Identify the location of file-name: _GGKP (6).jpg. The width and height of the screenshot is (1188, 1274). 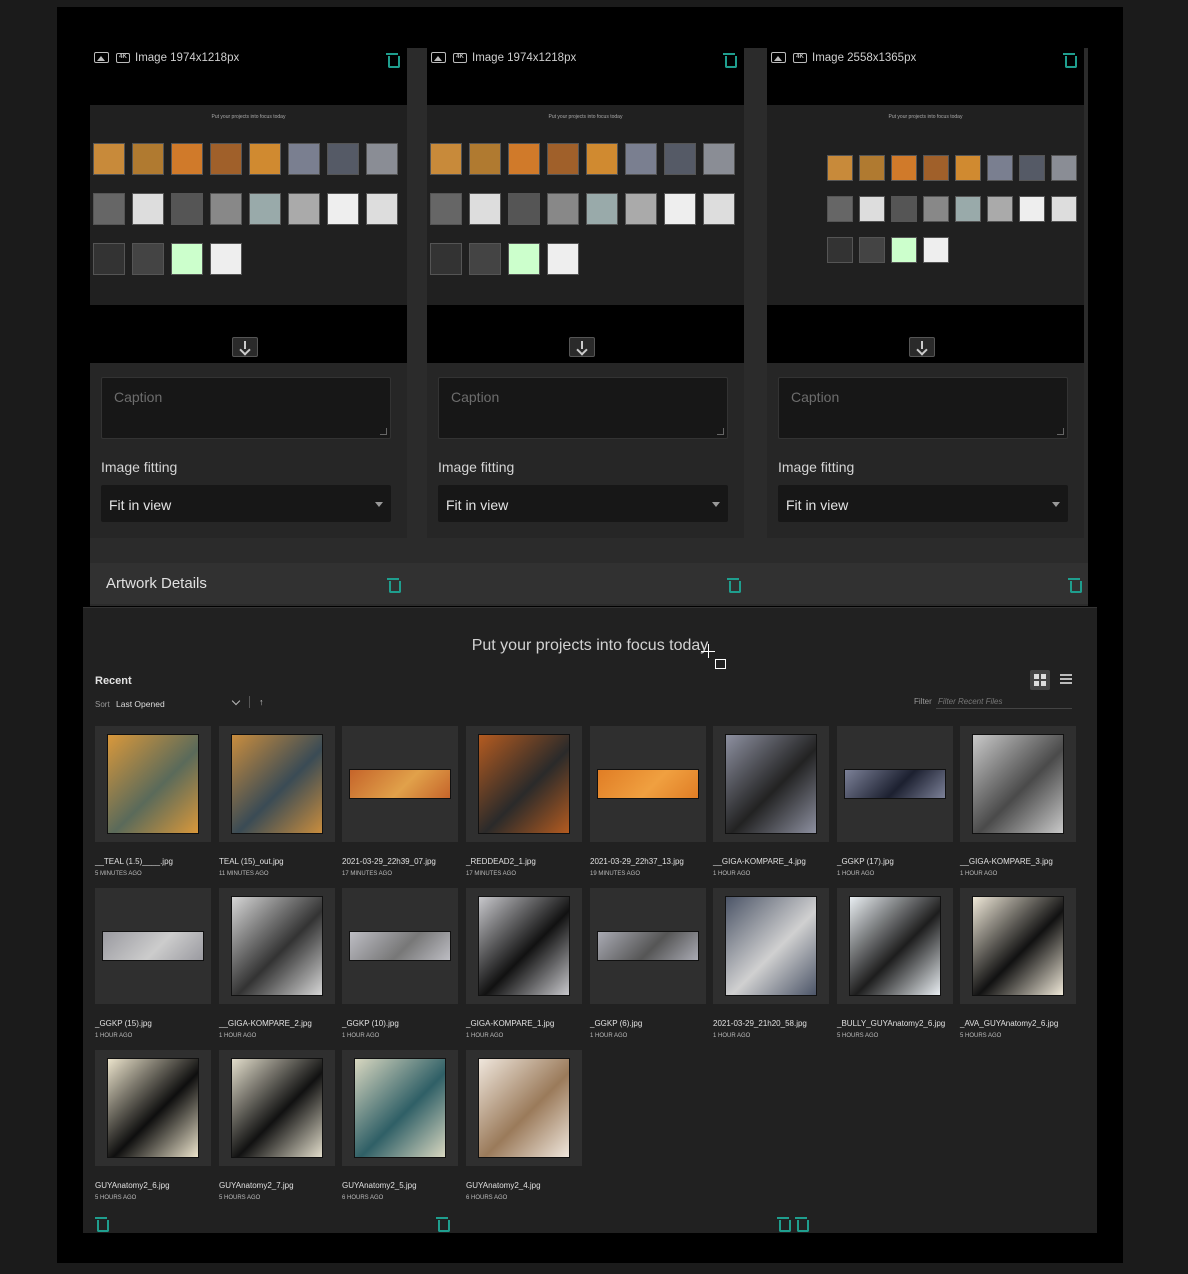
(616, 1023).